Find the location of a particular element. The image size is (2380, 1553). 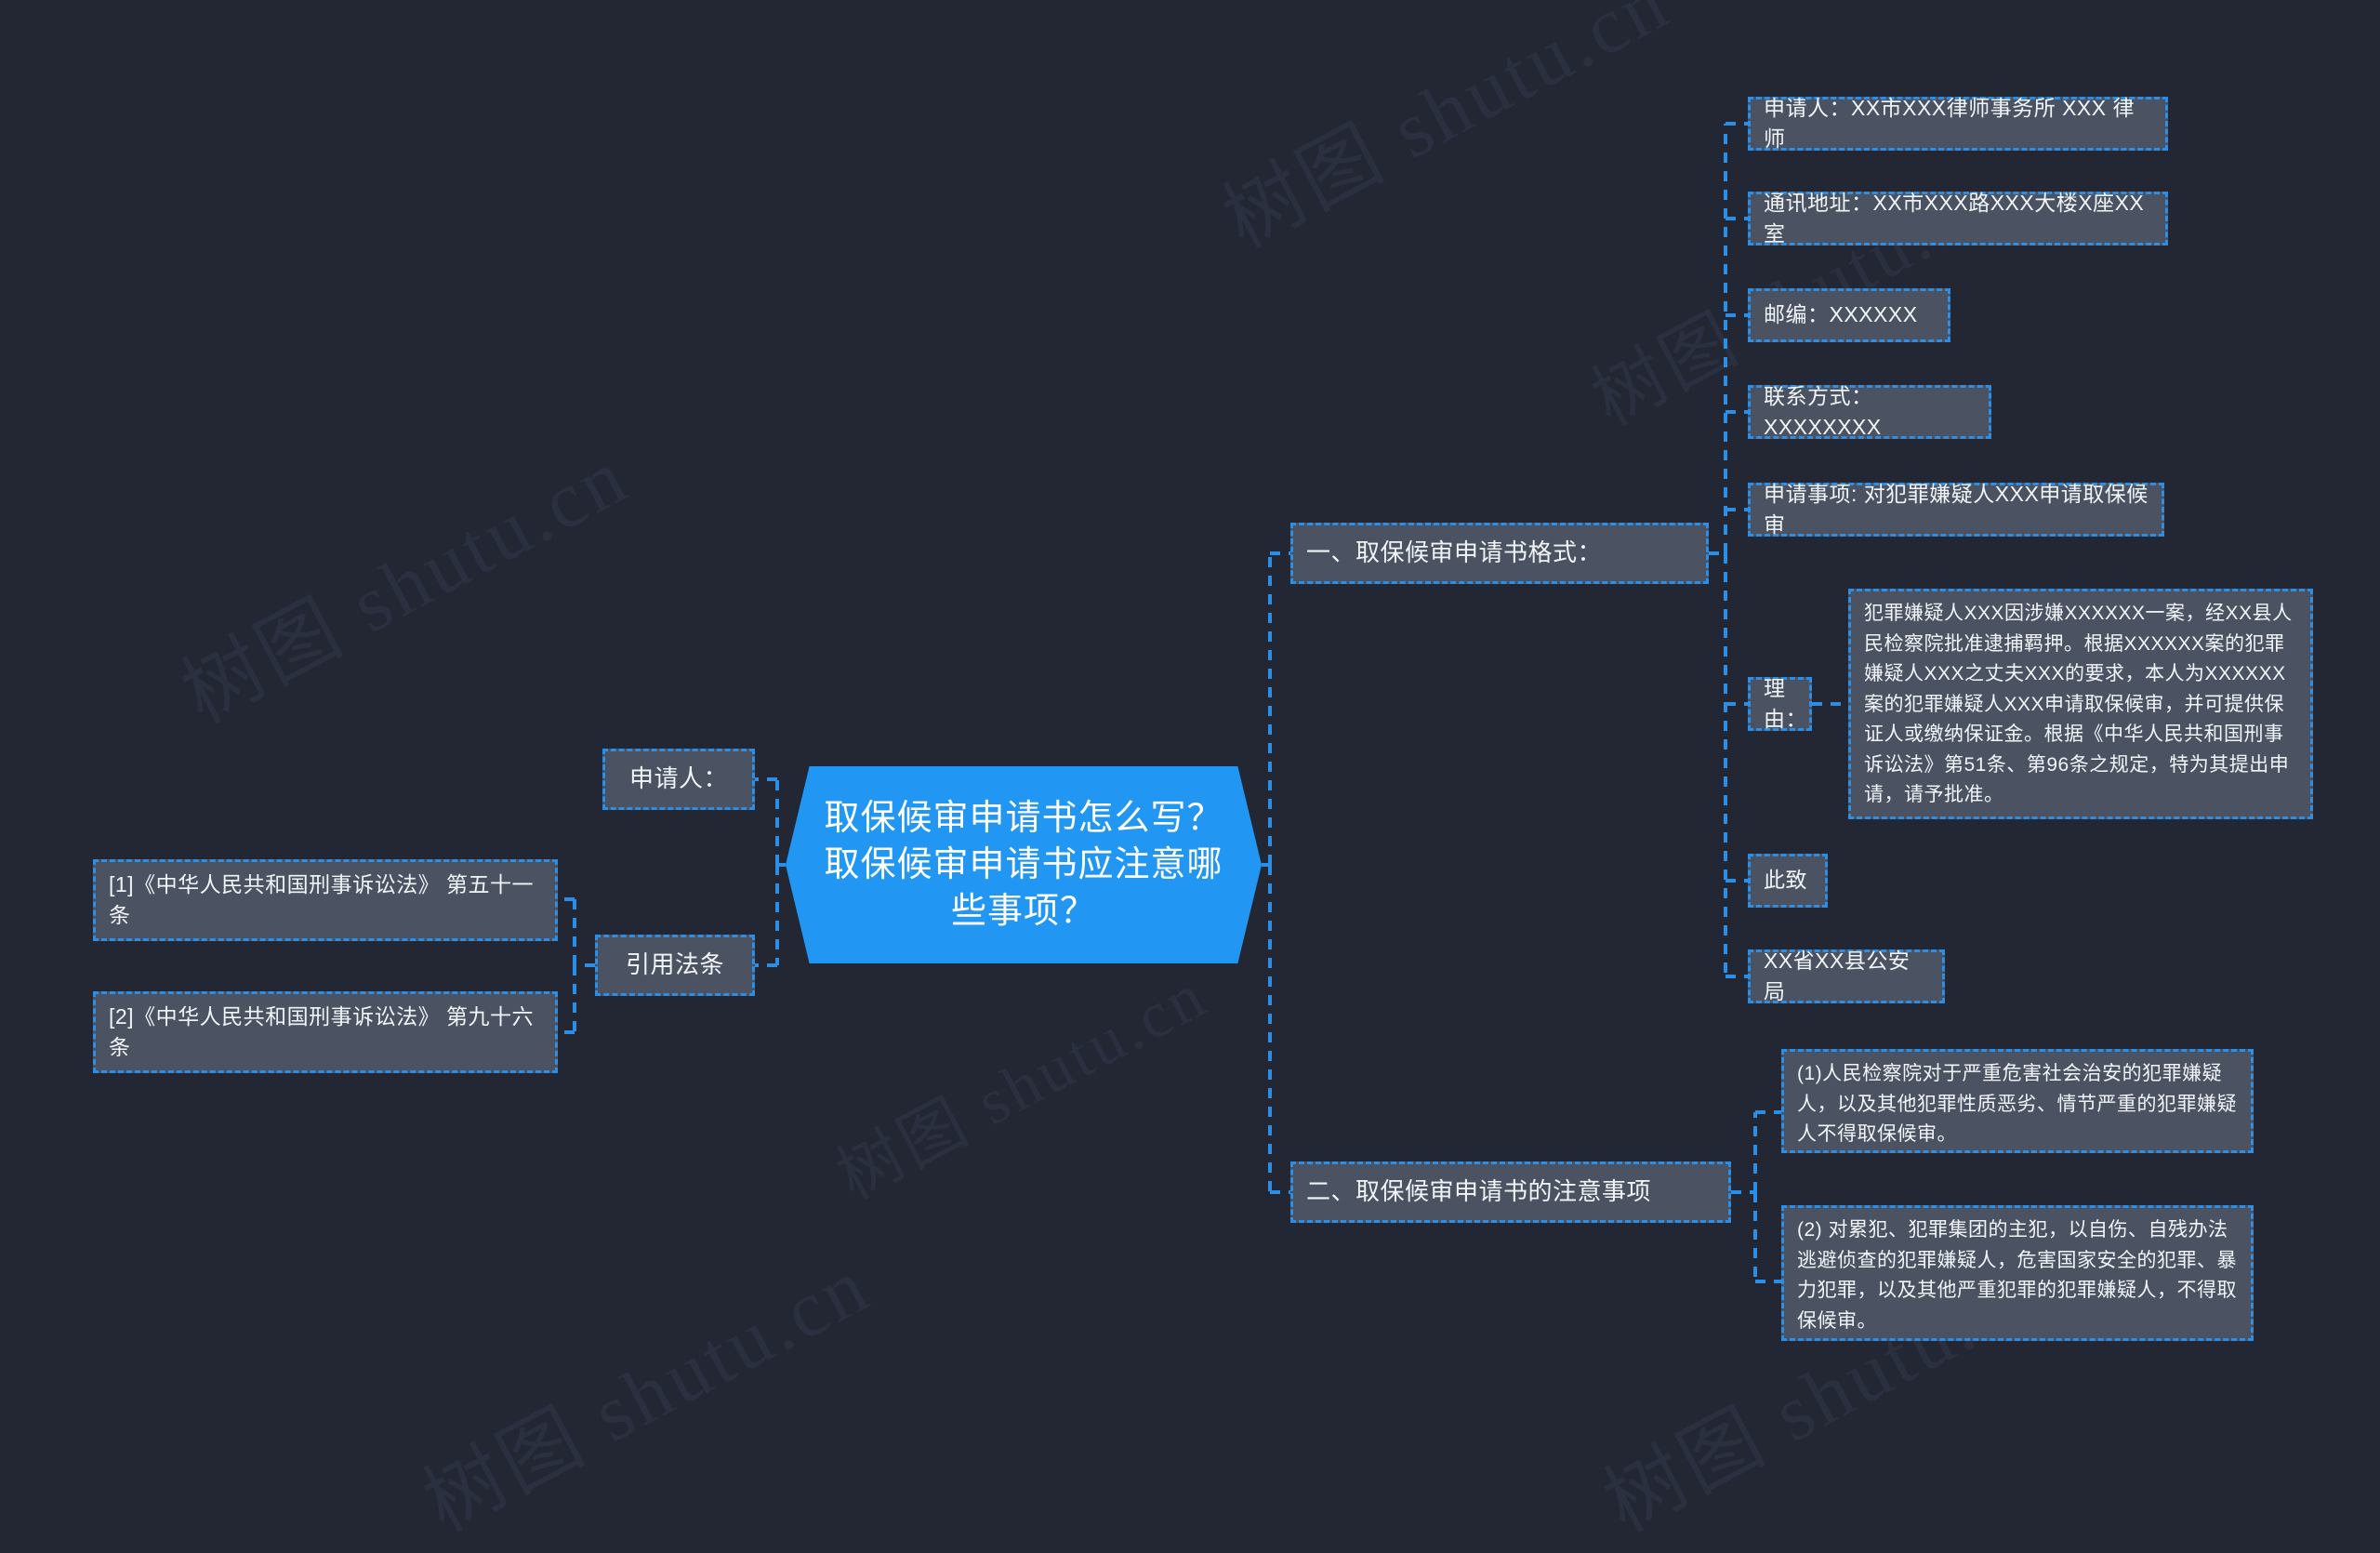

node-label: XX省XX县公安局 is located at coordinates (1837, 976).